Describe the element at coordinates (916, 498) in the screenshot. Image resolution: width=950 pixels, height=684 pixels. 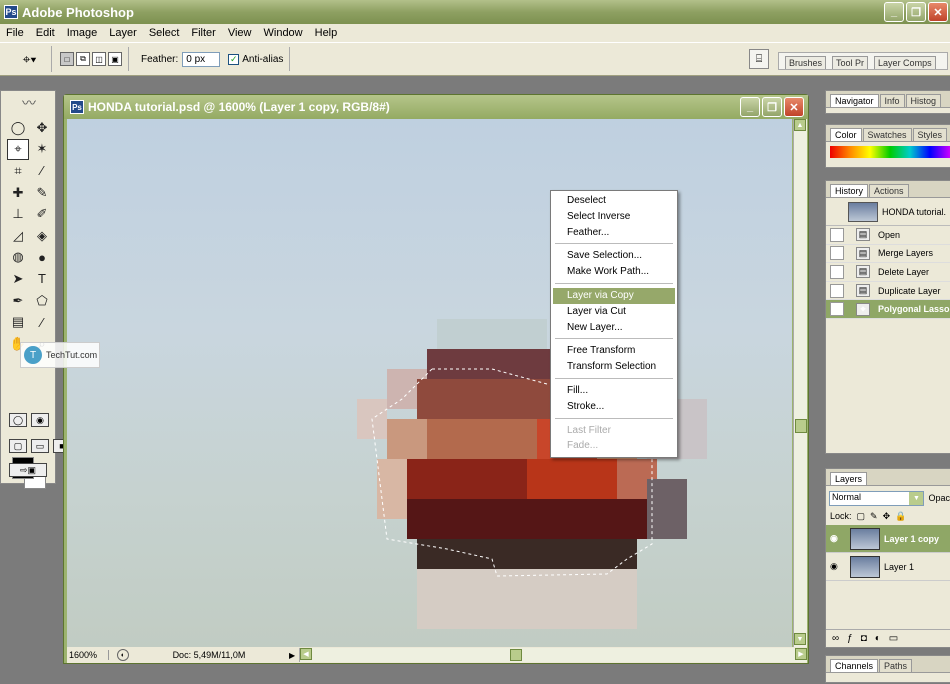
I see `chevron-down-icon: ▼` at that location.